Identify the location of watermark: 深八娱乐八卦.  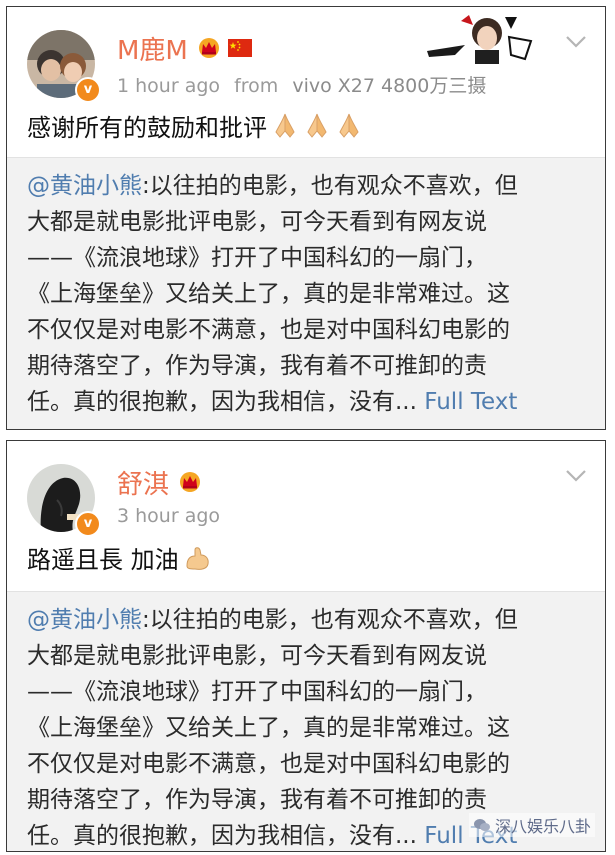
(531, 825).